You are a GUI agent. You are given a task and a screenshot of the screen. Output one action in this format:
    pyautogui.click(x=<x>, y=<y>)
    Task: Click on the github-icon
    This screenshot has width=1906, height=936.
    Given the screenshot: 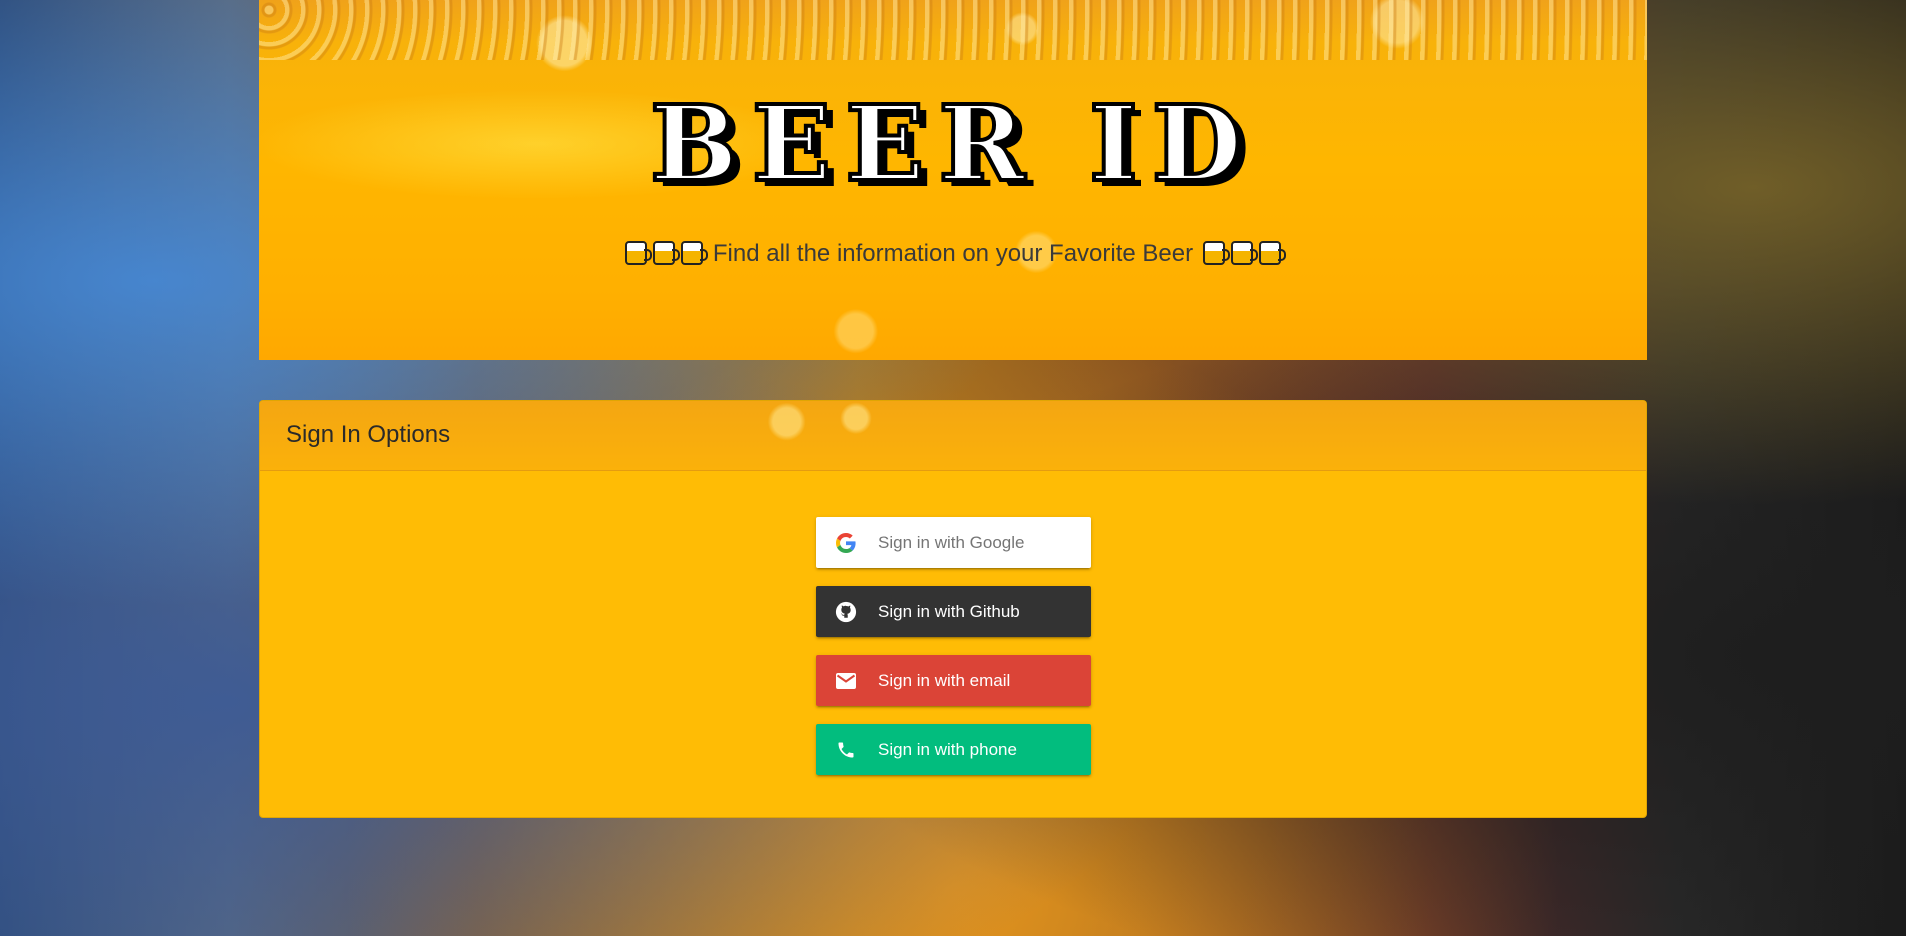 What is the action you would take?
    pyautogui.click(x=846, y=612)
    